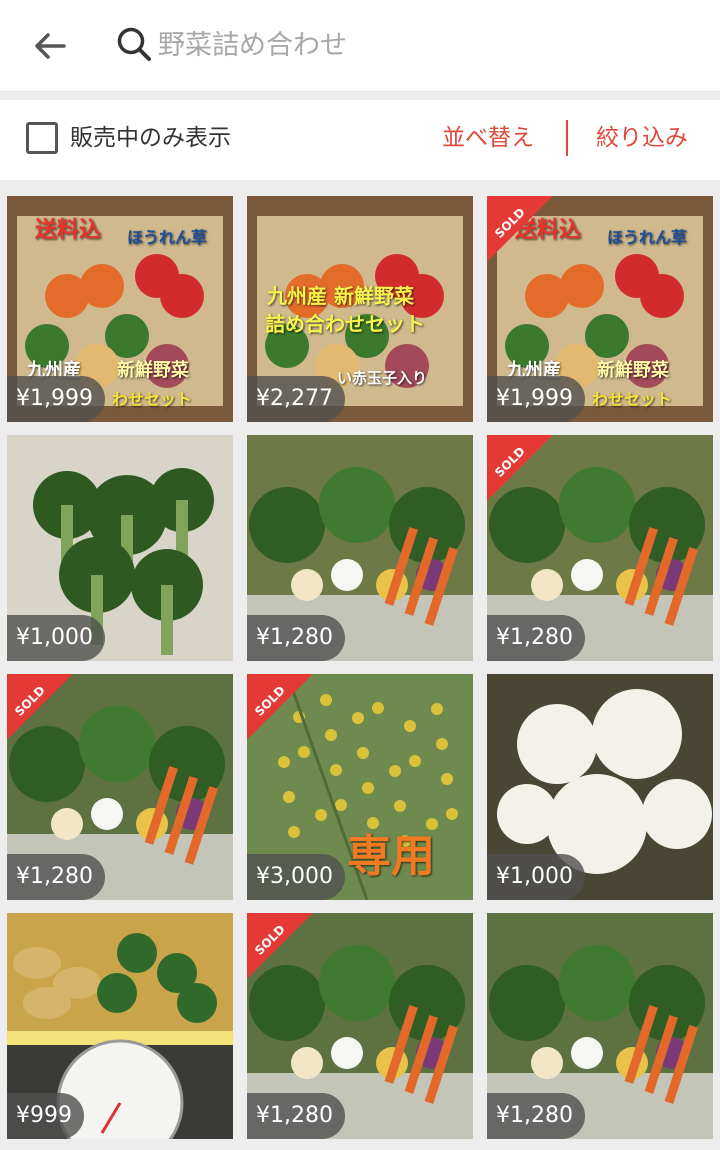  What do you see at coordinates (600, 309) in the screenshot?
I see `product-card: 送料込ほうれん草九州産新鮮野菜わせセットSOLD¥1,999` at bounding box center [600, 309].